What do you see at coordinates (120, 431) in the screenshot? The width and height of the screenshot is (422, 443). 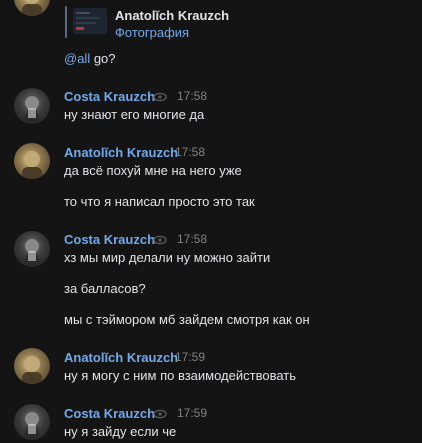 I see `message-text: ну я зайду если че` at bounding box center [120, 431].